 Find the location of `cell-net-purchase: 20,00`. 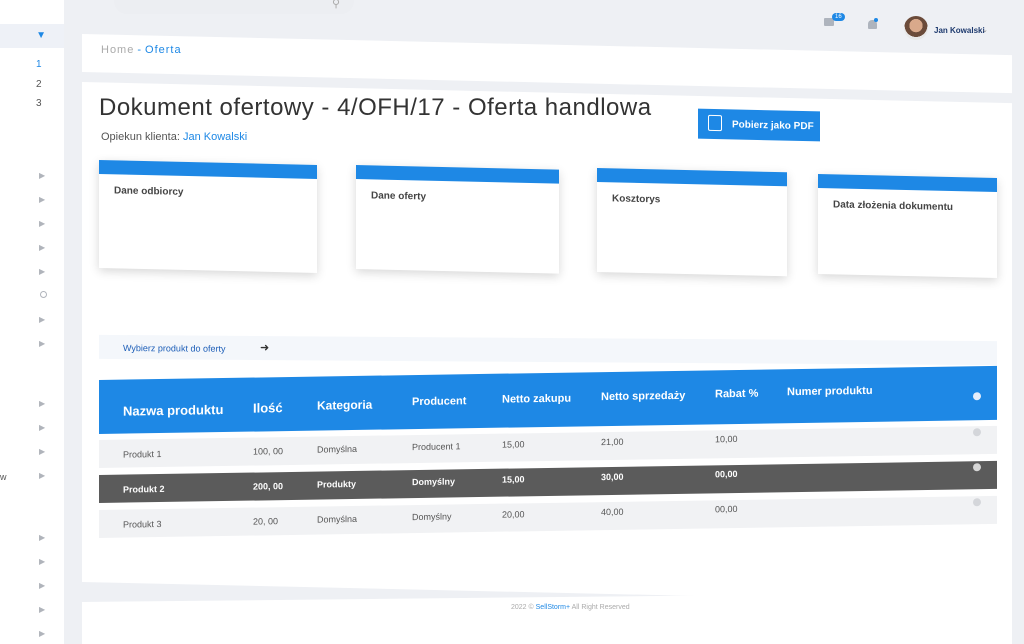

cell-net-purchase: 20,00 is located at coordinates (513, 514).